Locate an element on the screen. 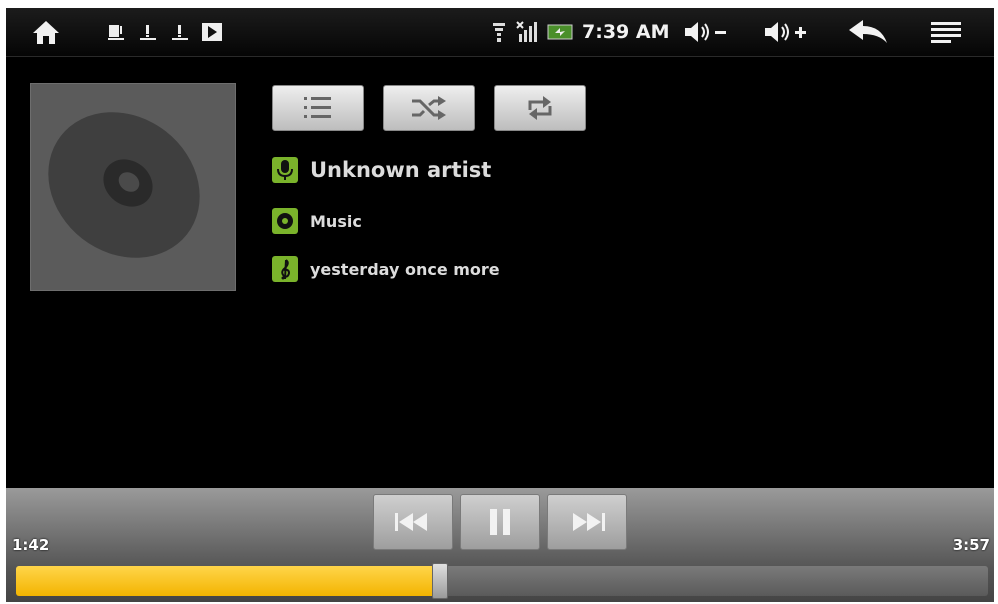  next-icon is located at coordinates (589, 522).